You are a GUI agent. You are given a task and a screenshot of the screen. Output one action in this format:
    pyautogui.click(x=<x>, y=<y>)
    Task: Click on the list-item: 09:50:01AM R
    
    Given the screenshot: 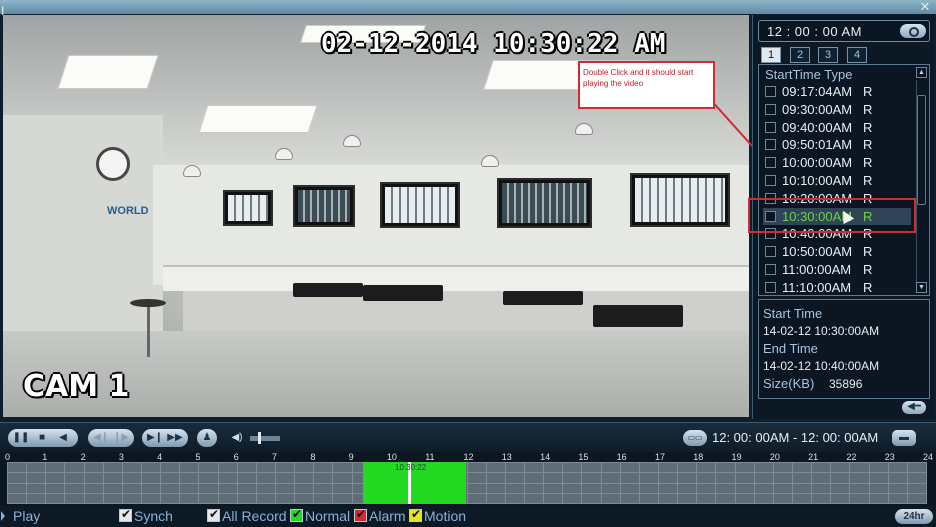 What is the action you would take?
    pyautogui.click(x=837, y=145)
    